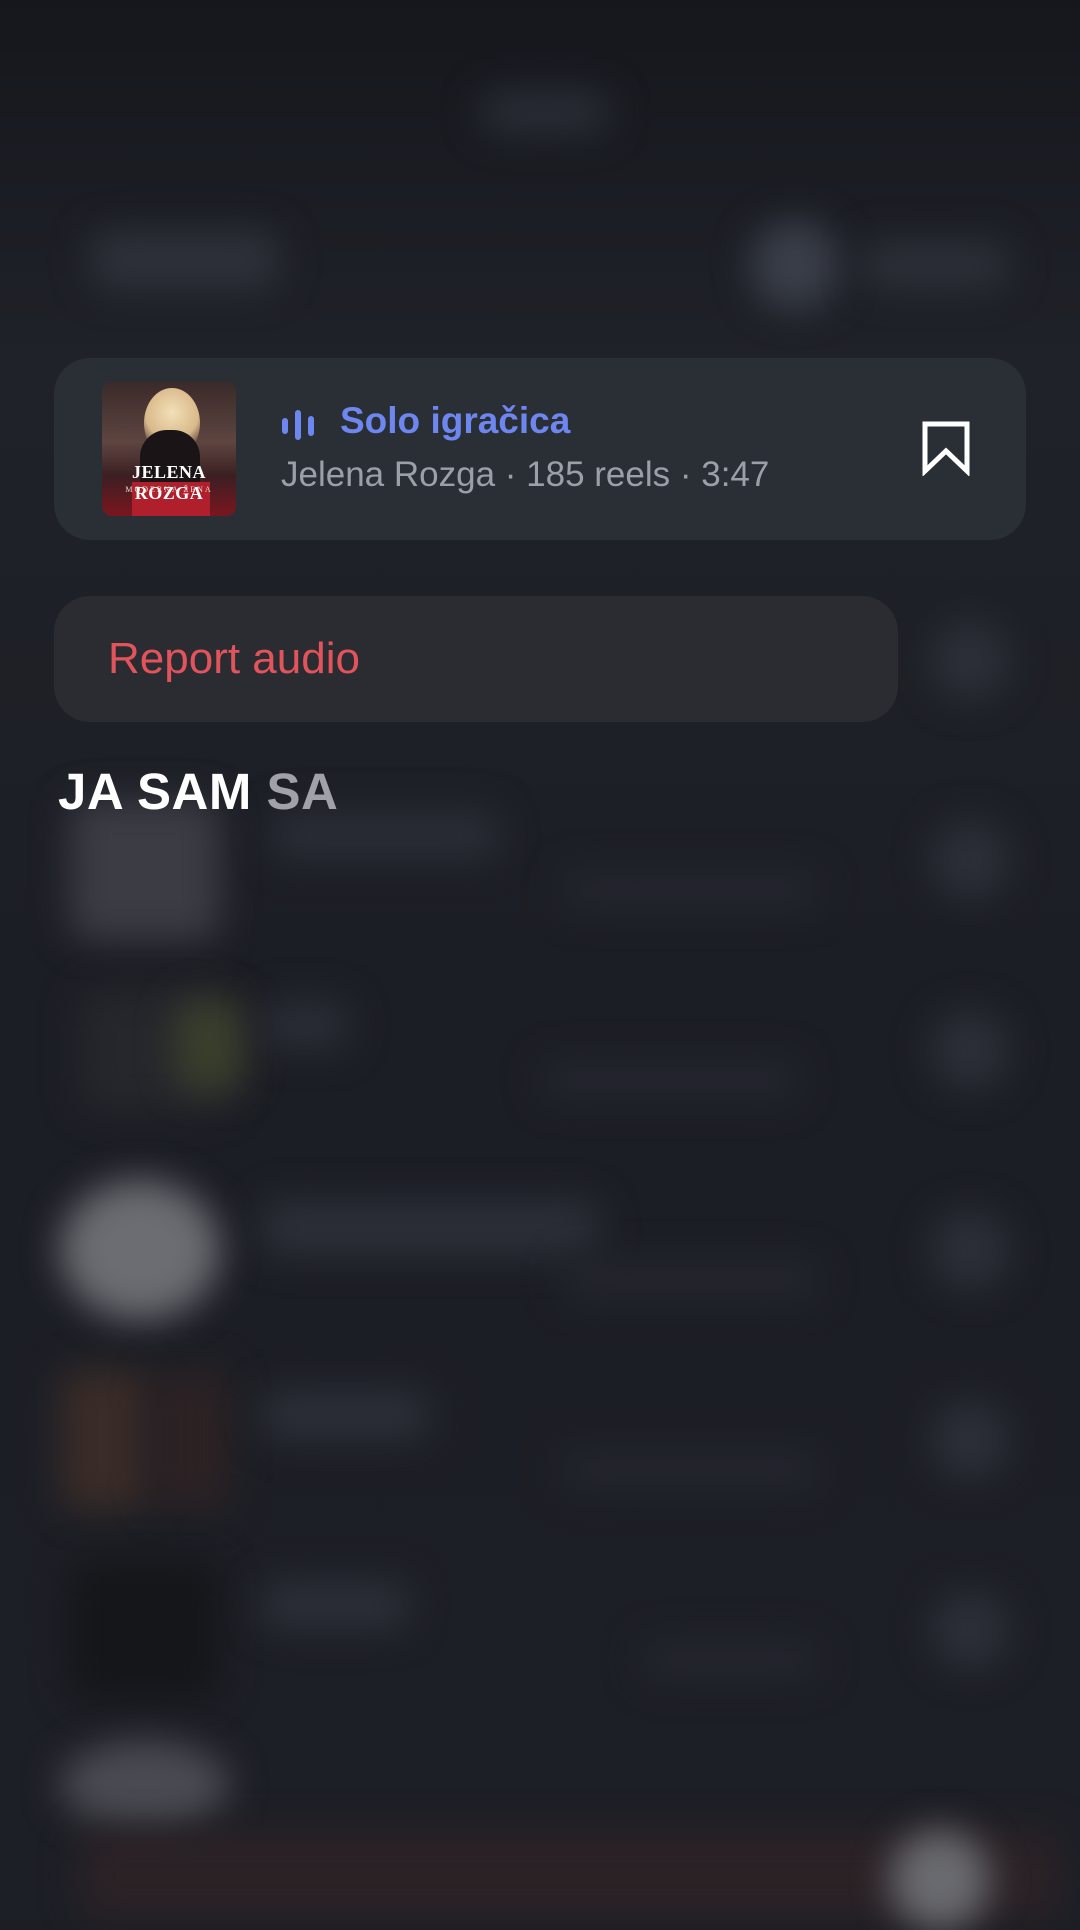 The image size is (1080, 1930). Describe the element at coordinates (155, 791) in the screenshot. I see `lyric-active-words: JA SAM` at that location.